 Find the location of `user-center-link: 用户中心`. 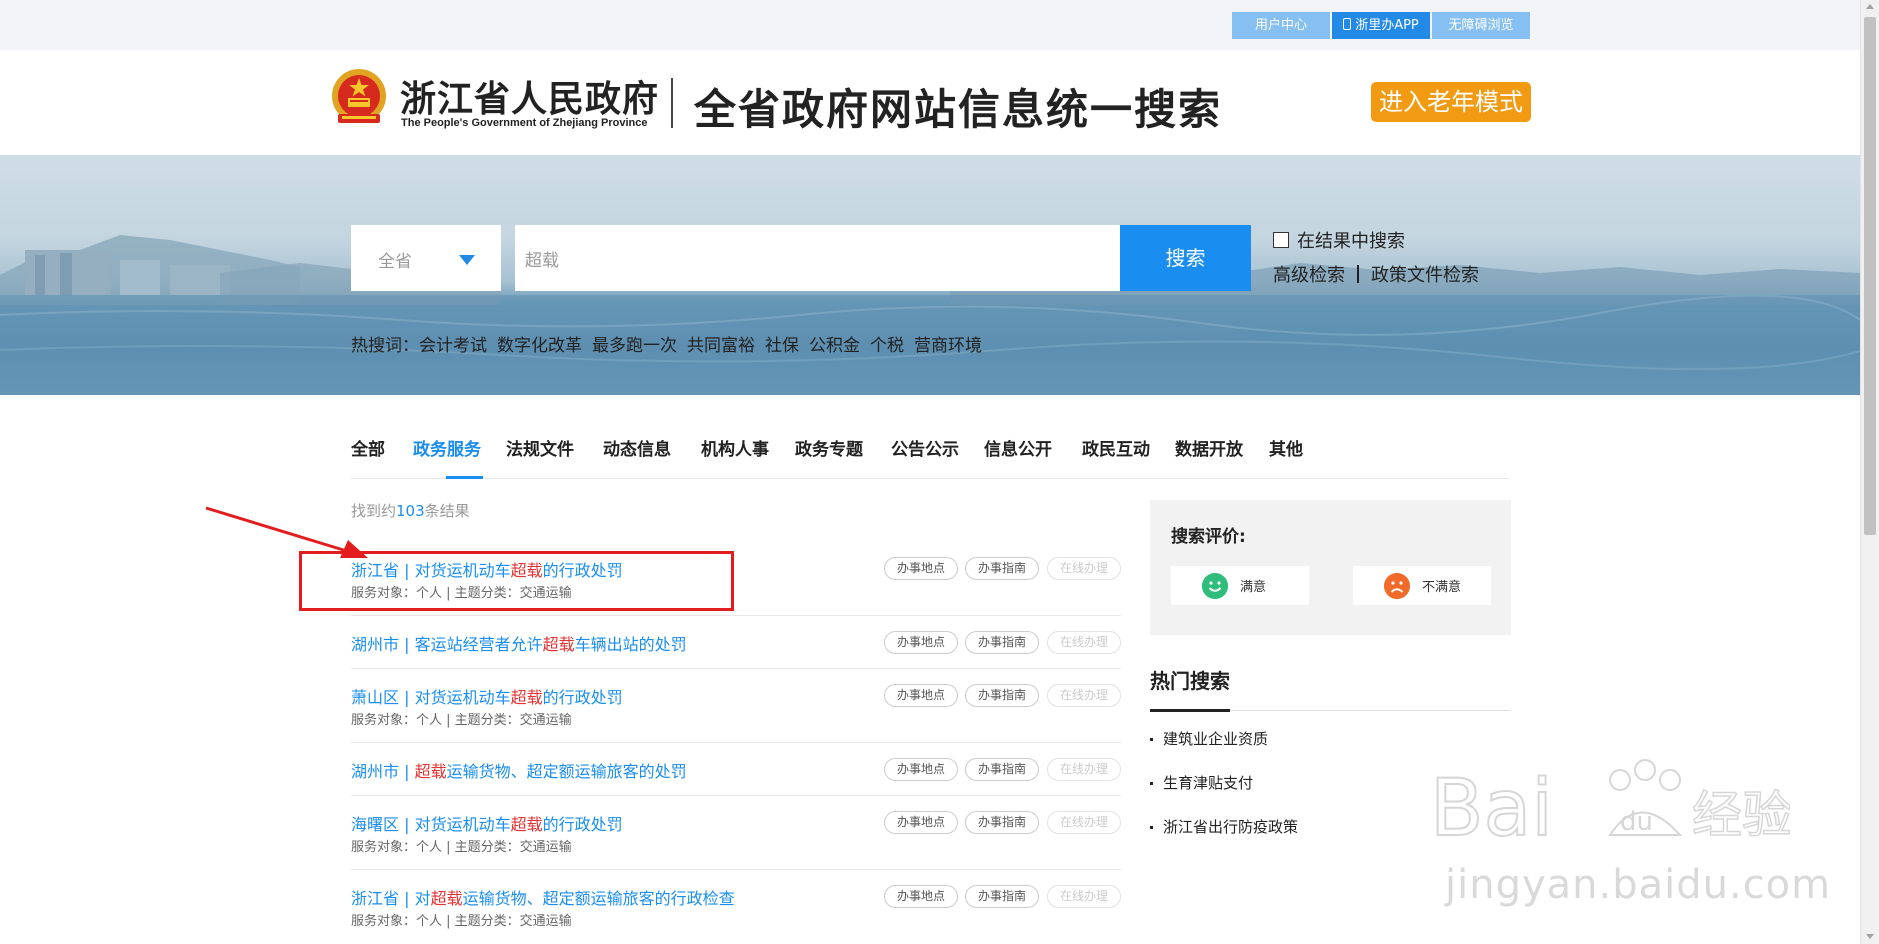

user-center-link: 用户中心 is located at coordinates (1281, 25).